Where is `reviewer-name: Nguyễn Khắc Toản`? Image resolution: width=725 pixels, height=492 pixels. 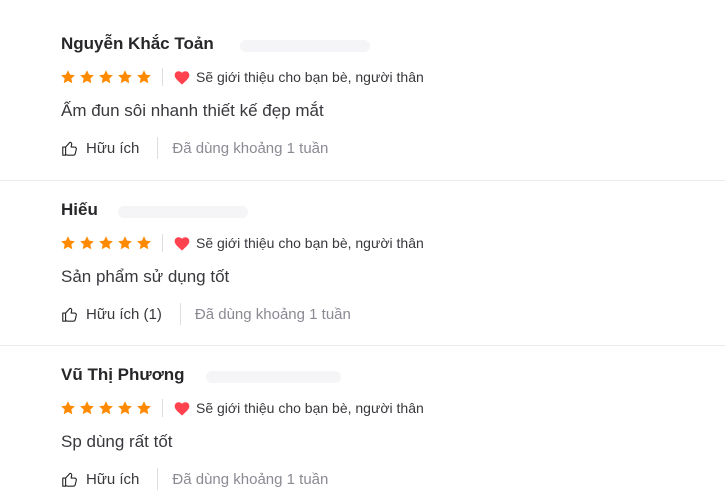
reviewer-name: Nguyễn Khắc Toản is located at coordinates (137, 43).